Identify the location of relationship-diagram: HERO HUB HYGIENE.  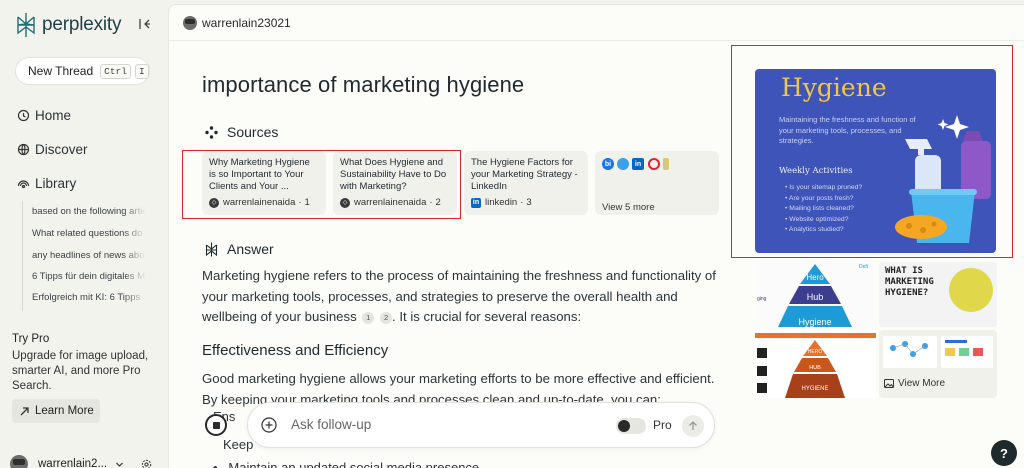
(815, 364).